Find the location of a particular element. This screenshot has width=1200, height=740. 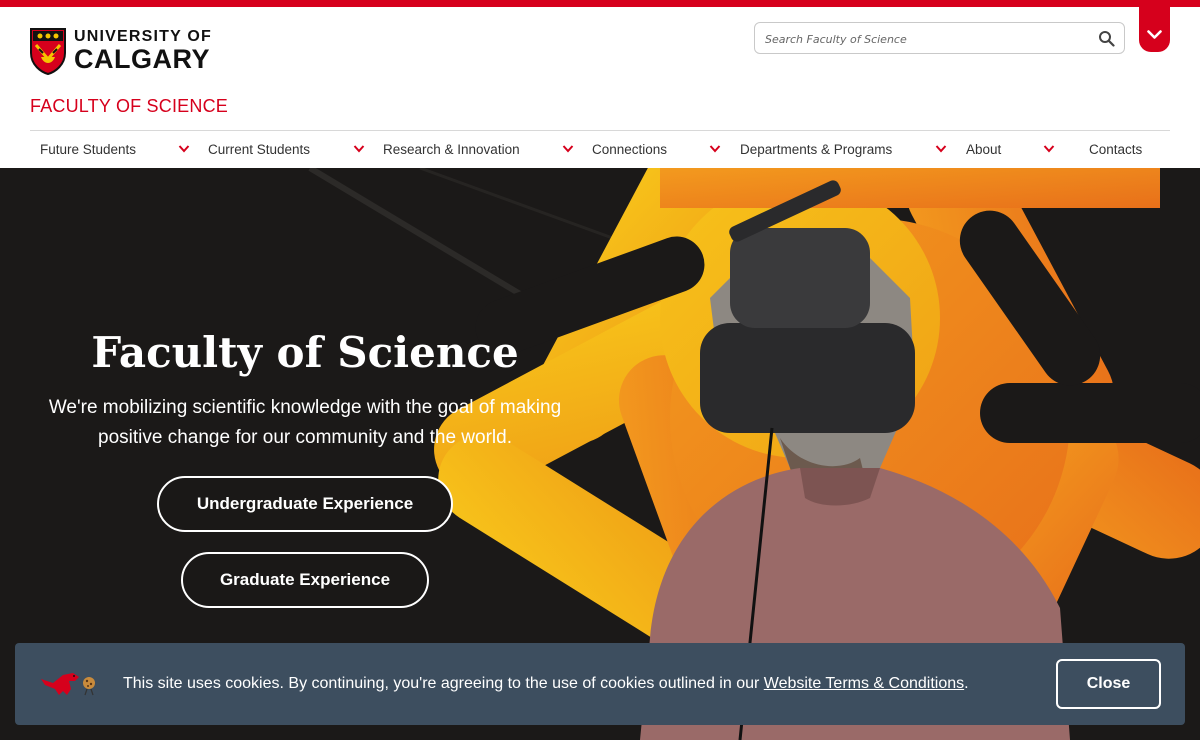

terms-link: Website Terms & Conditions is located at coordinates (864, 683).